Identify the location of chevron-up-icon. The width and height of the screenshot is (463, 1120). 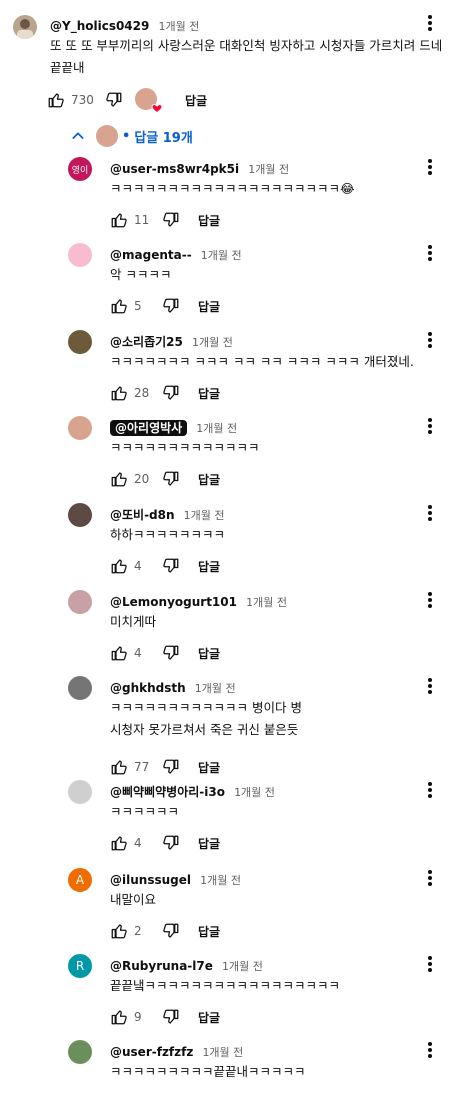
(78, 135).